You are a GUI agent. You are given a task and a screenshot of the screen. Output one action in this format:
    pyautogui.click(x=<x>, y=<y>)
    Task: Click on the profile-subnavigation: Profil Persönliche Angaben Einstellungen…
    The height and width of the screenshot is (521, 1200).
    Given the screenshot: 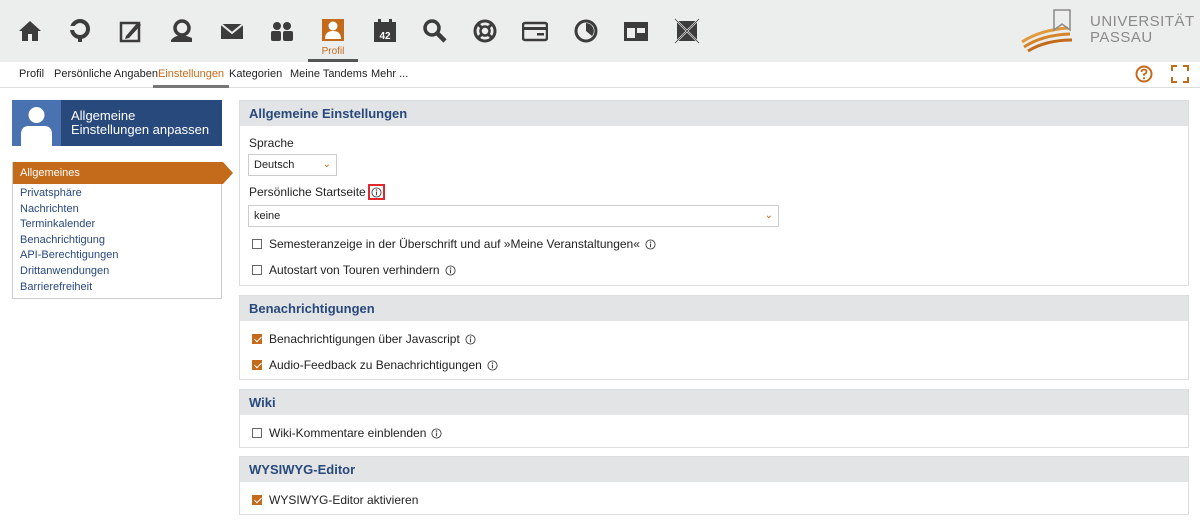 What is the action you would take?
    pyautogui.click(x=600, y=75)
    